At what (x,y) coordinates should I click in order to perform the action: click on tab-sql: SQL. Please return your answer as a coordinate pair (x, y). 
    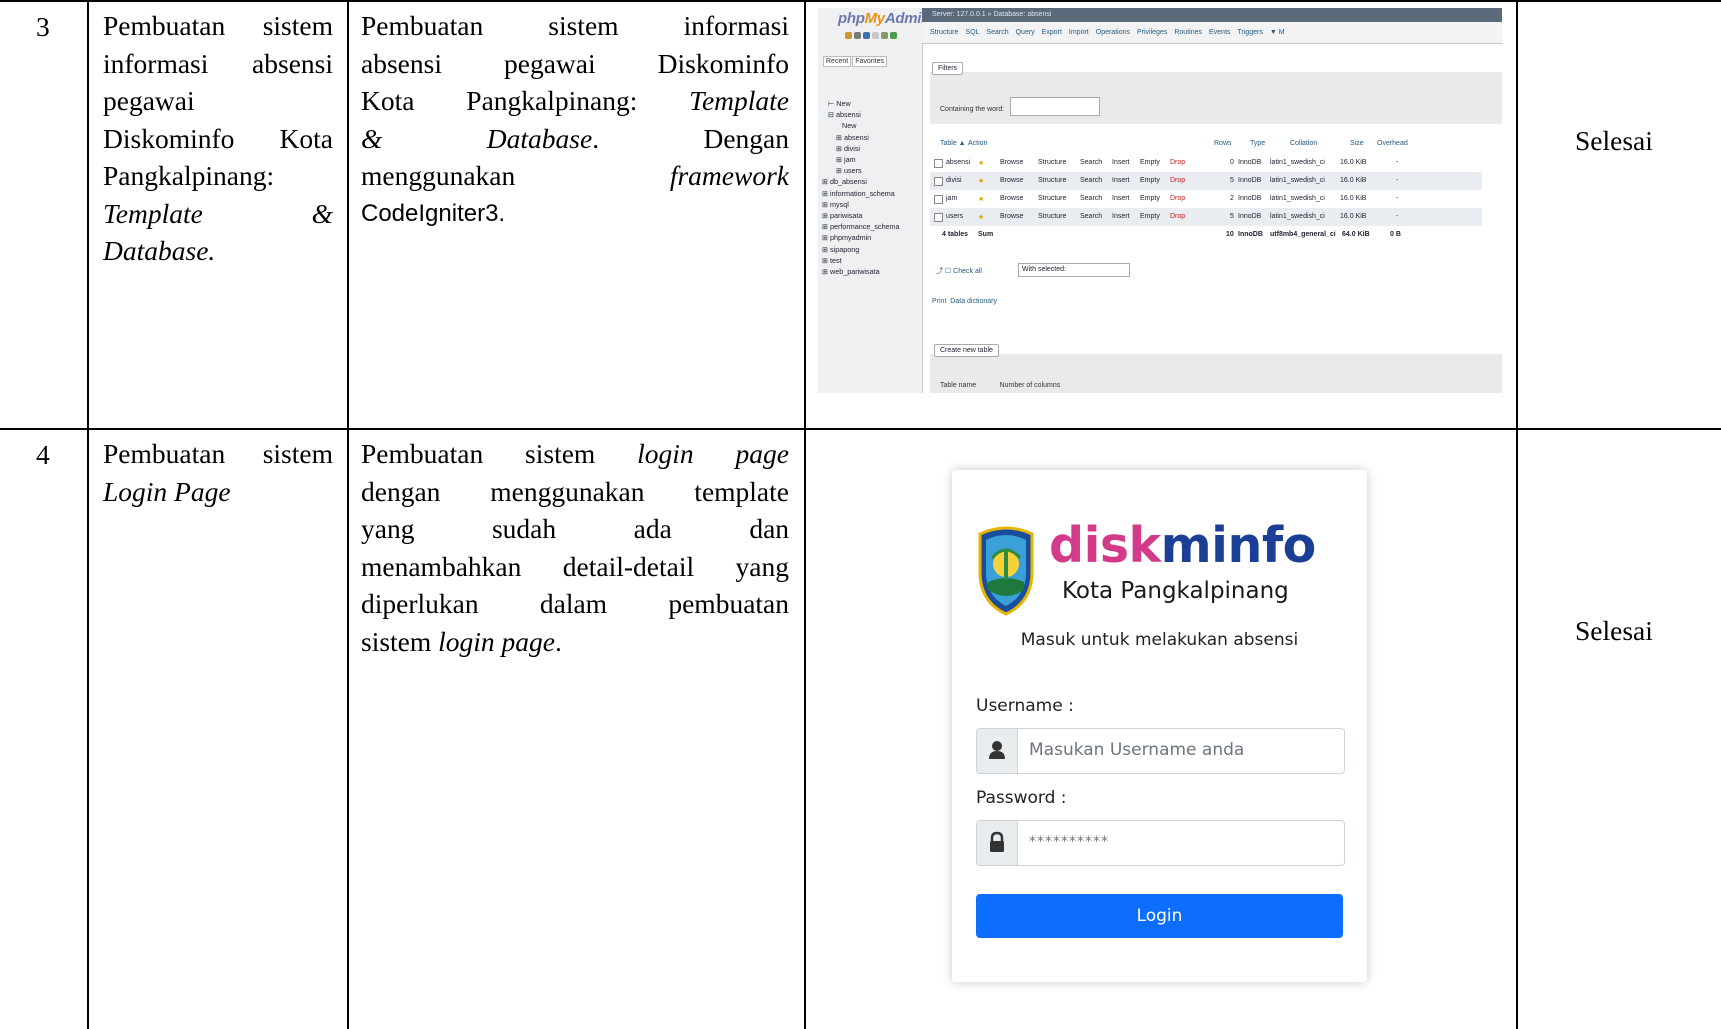
    Looking at the image, I should click on (972, 32).